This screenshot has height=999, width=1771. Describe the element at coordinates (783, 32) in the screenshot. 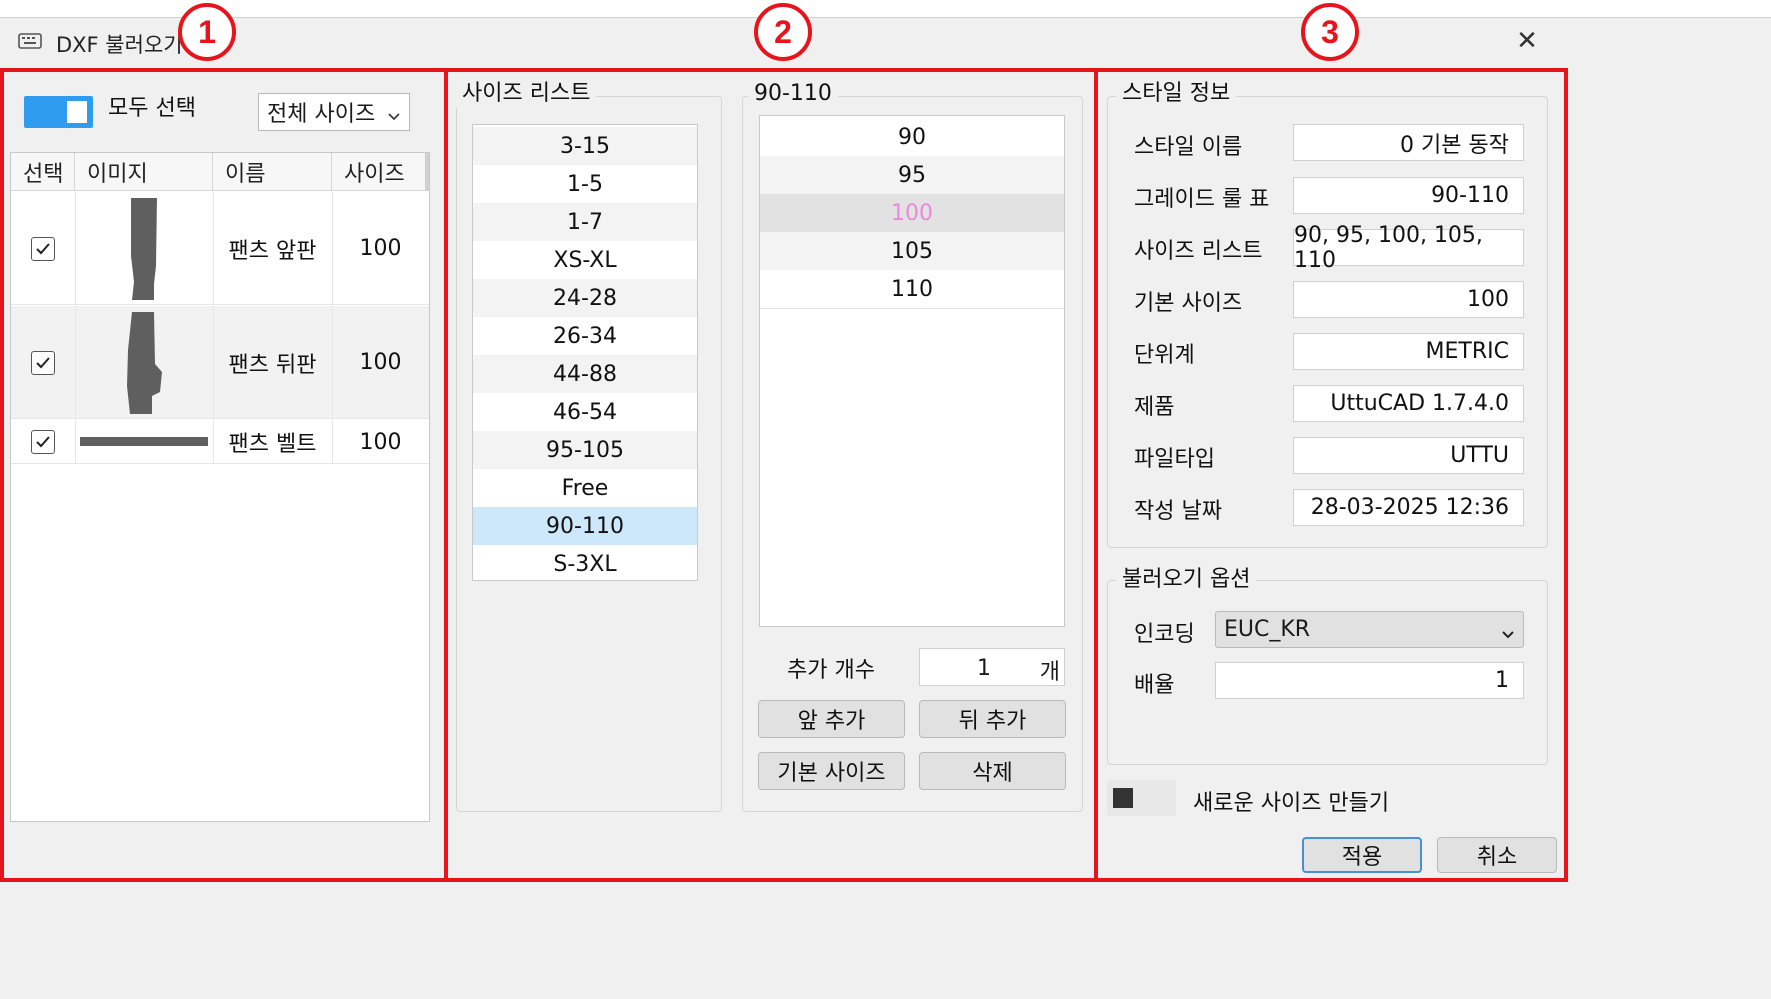

I see `annotation-marker-2: 2` at that location.